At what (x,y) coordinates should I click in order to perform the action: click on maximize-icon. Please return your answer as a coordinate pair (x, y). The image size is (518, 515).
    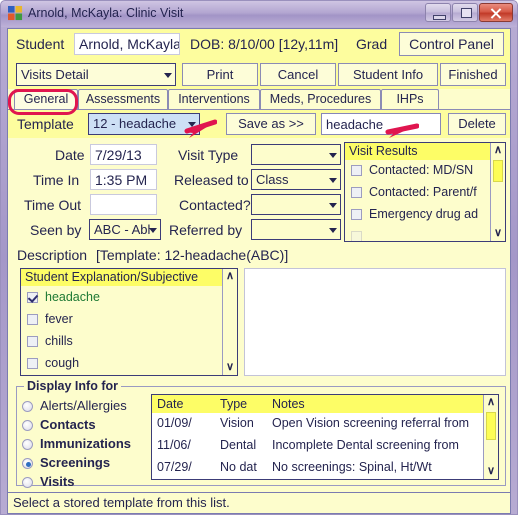
    Looking at the image, I should click on (466, 13).